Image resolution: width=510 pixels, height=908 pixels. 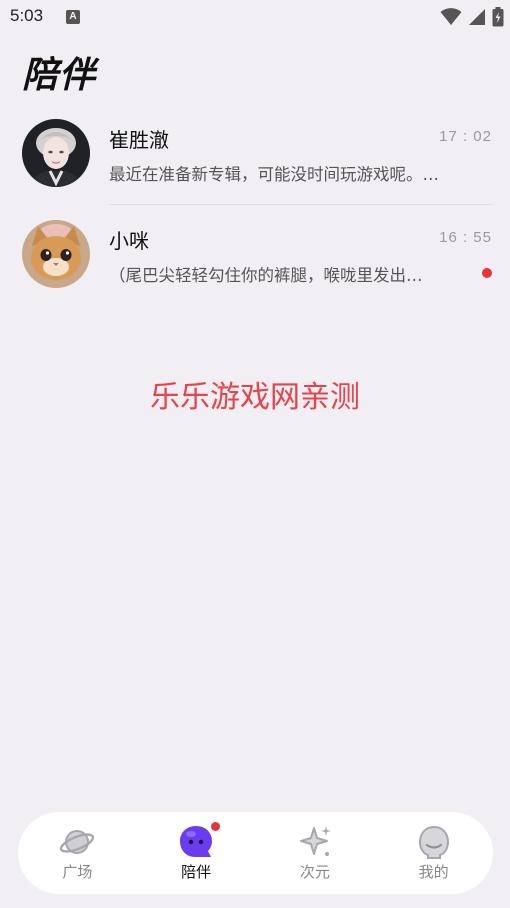 What do you see at coordinates (465, 136) in the screenshot?
I see `chat-time: 17 : 02` at bounding box center [465, 136].